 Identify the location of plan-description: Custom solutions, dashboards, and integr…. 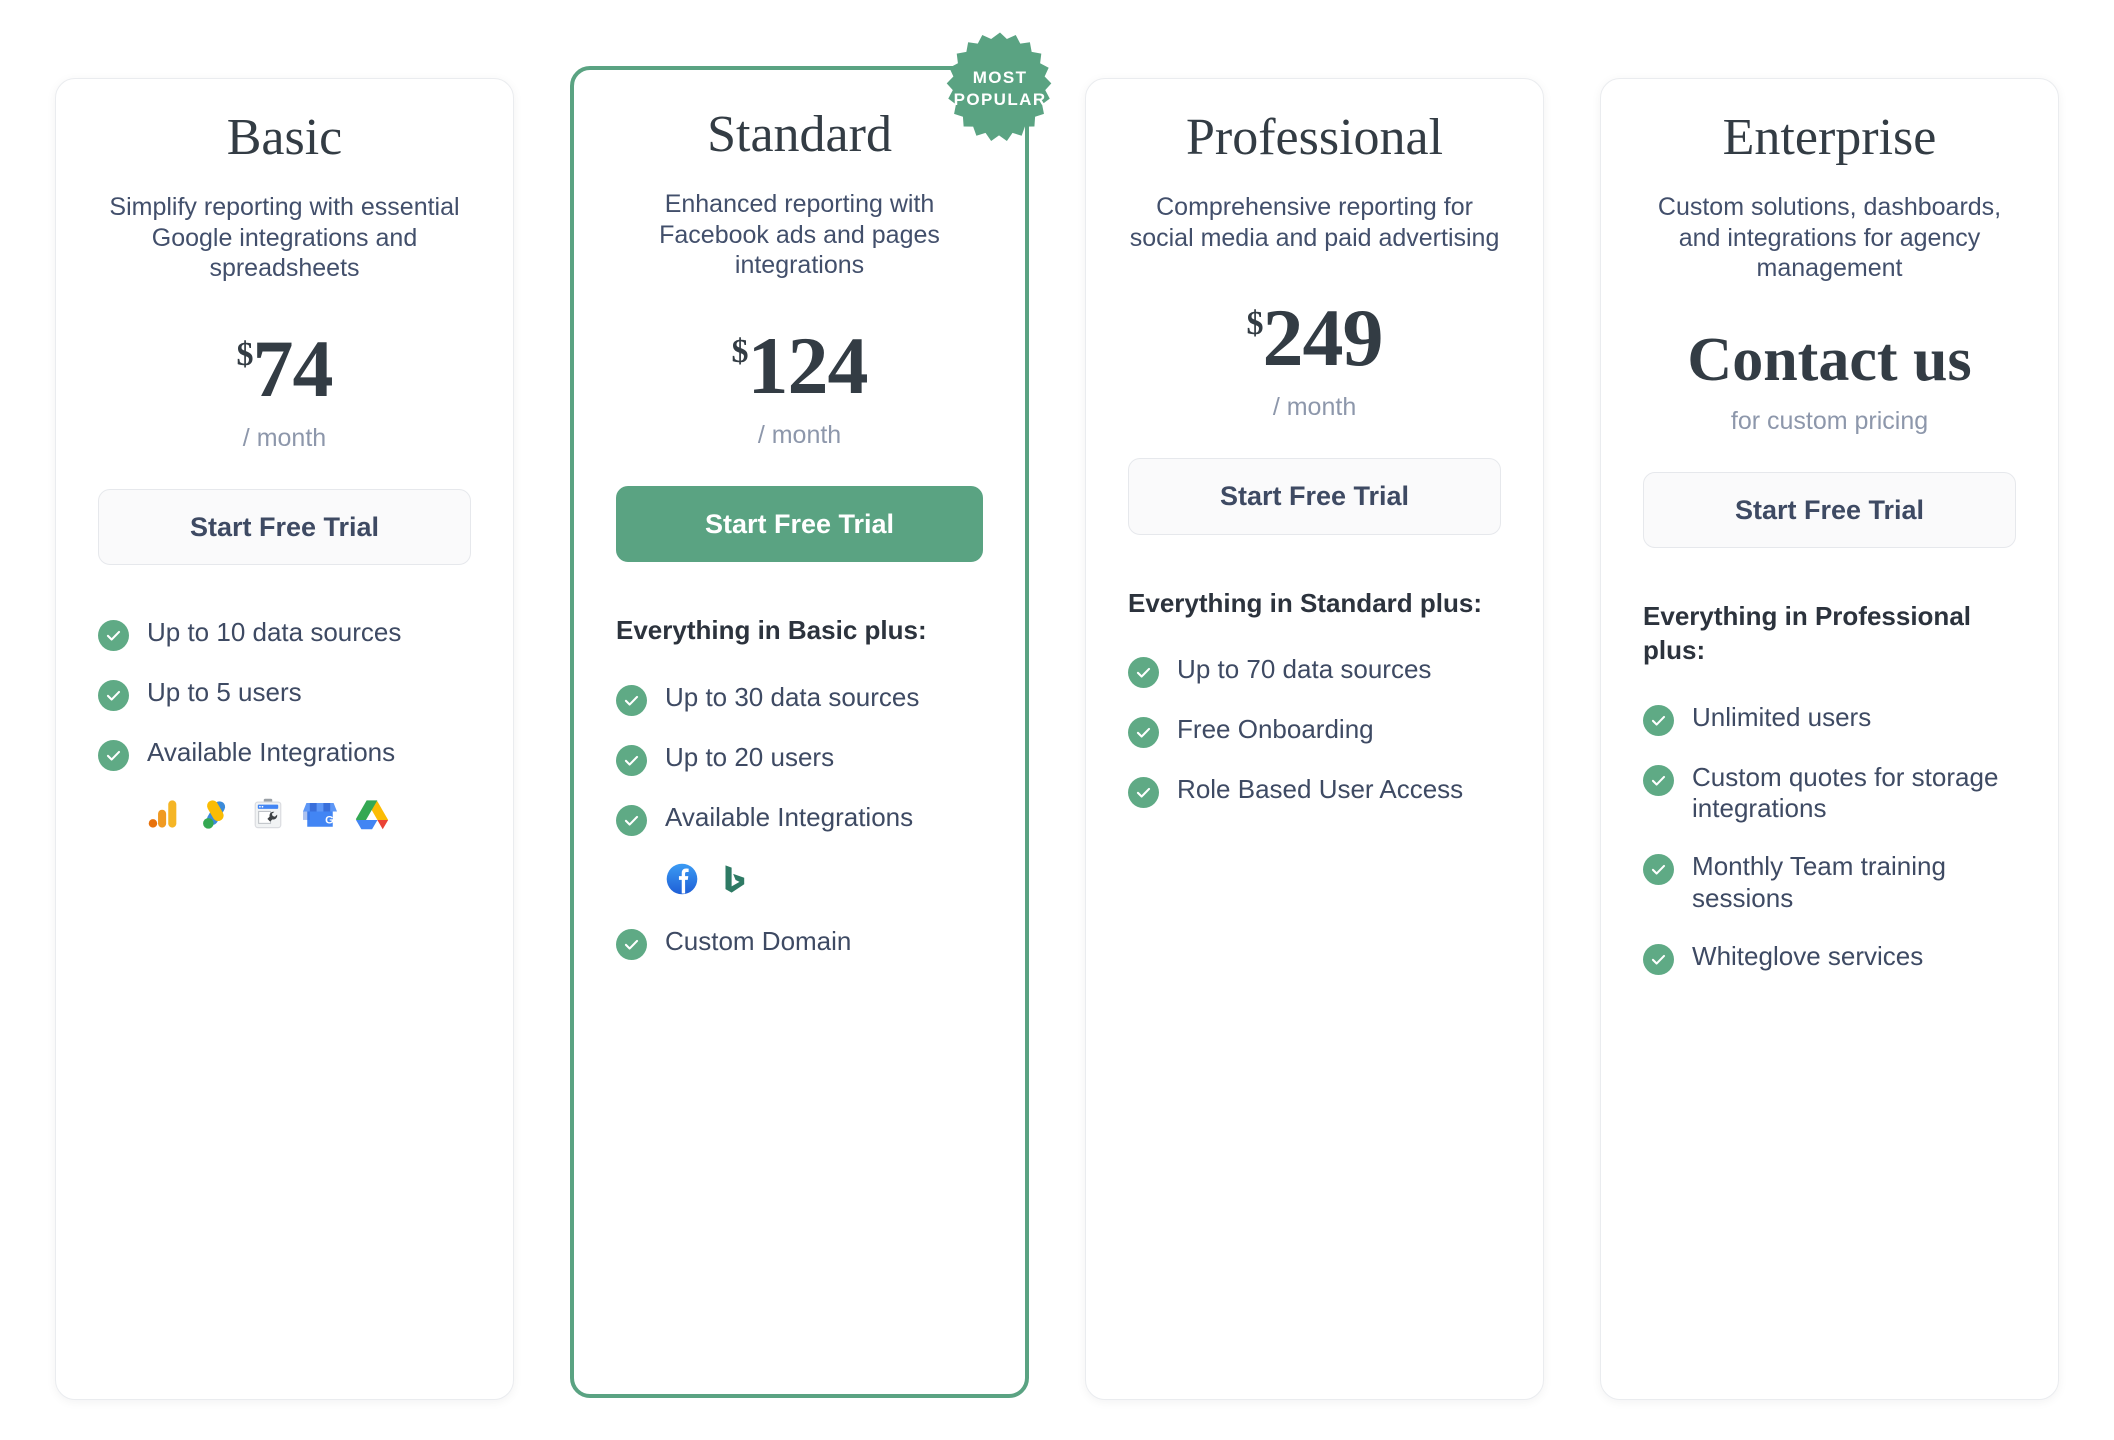
(1829, 238).